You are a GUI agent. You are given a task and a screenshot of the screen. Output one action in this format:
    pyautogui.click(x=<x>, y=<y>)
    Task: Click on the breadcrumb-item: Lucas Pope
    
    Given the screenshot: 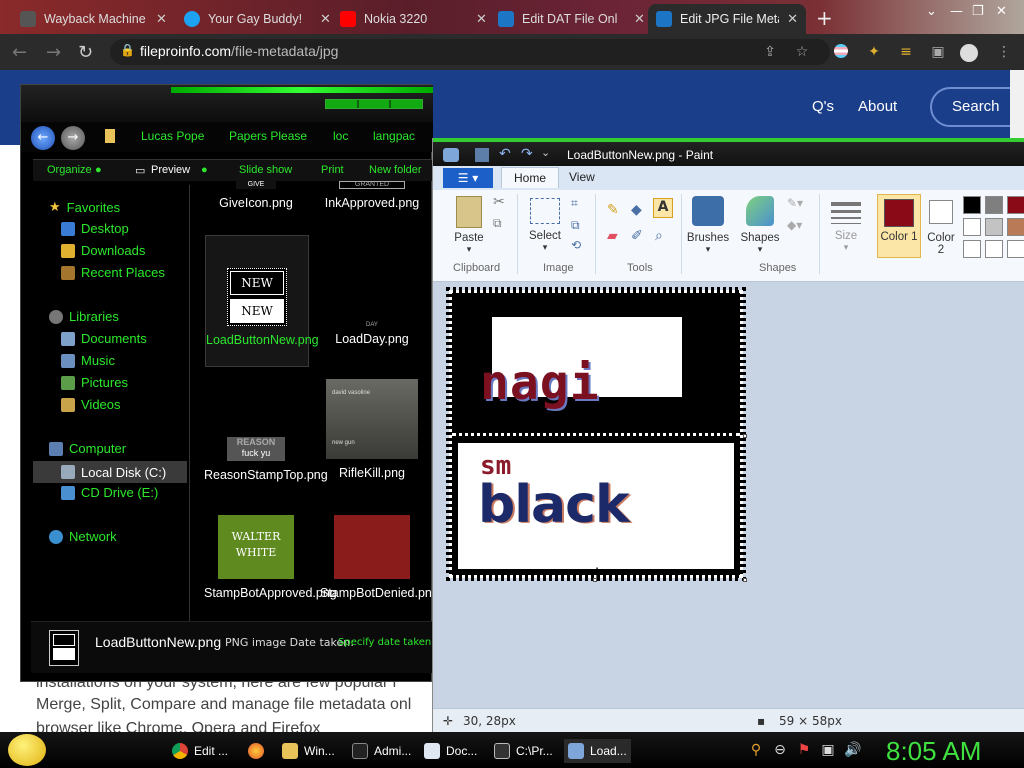 What is the action you would take?
    pyautogui.click(x=172, y=136)
    